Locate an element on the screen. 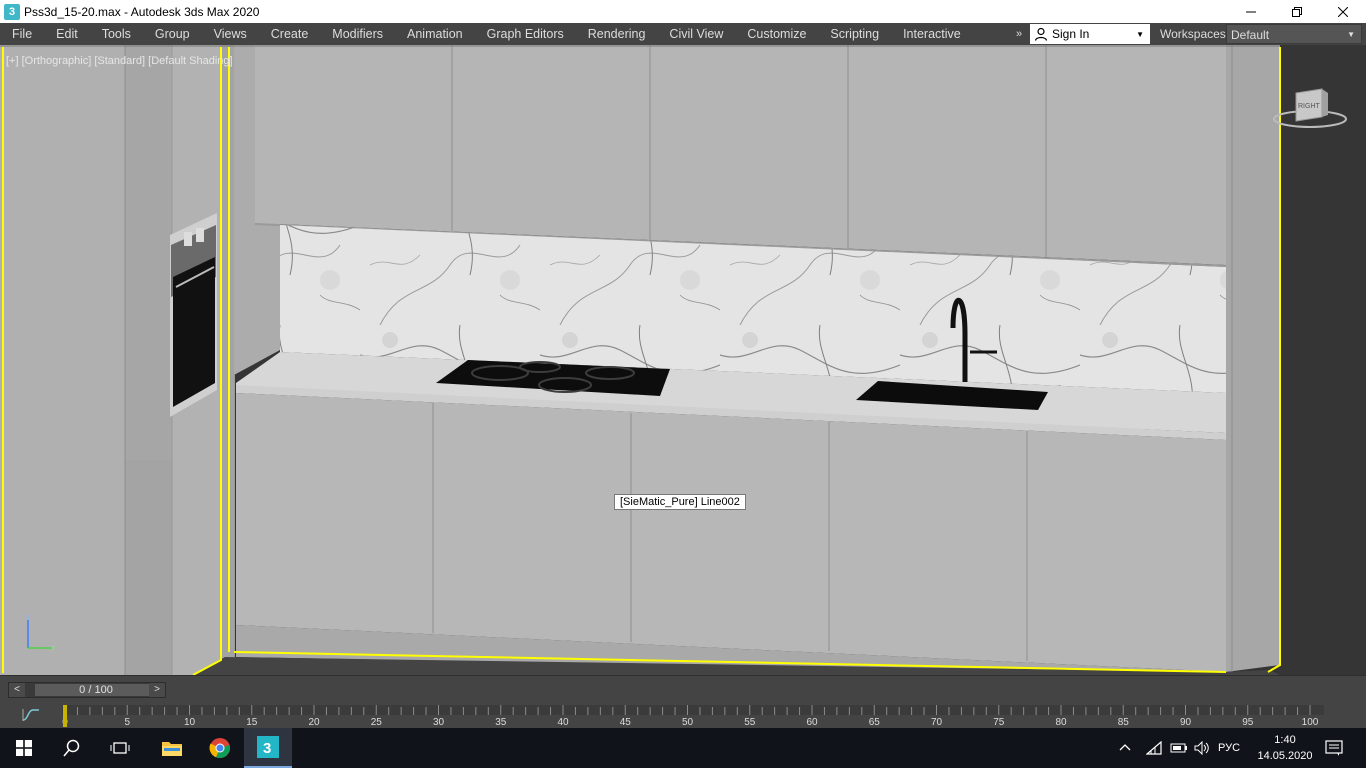 This screenshot has height=768, width=1366. axis-tripod: z y is located at coordinates (40, 632).